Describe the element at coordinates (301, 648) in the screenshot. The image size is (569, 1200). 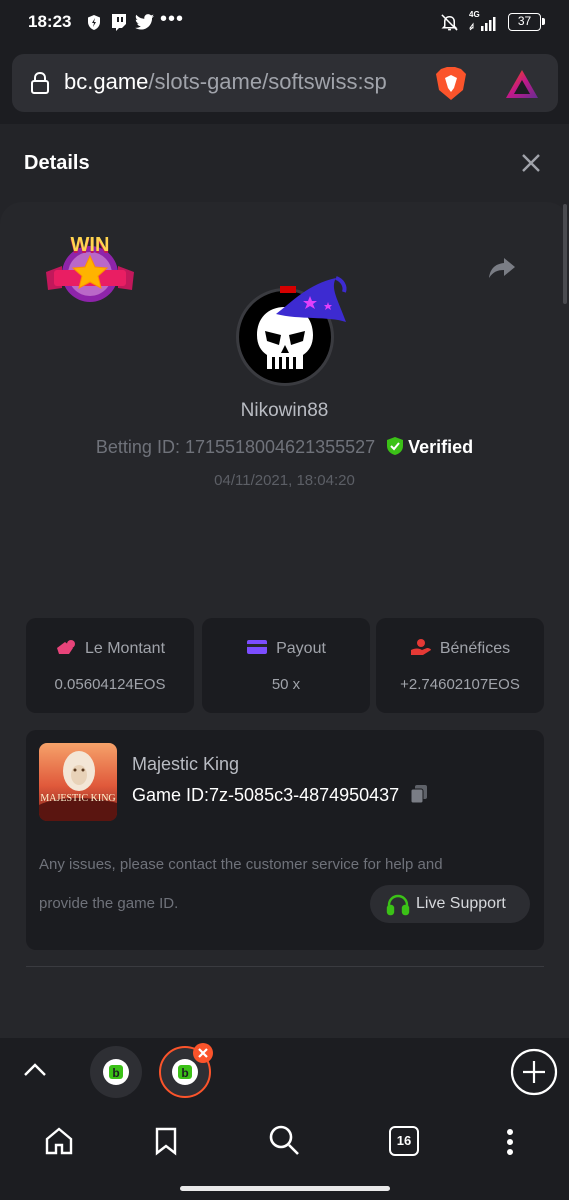
I see `stat-payout-label: Payout` at that location.